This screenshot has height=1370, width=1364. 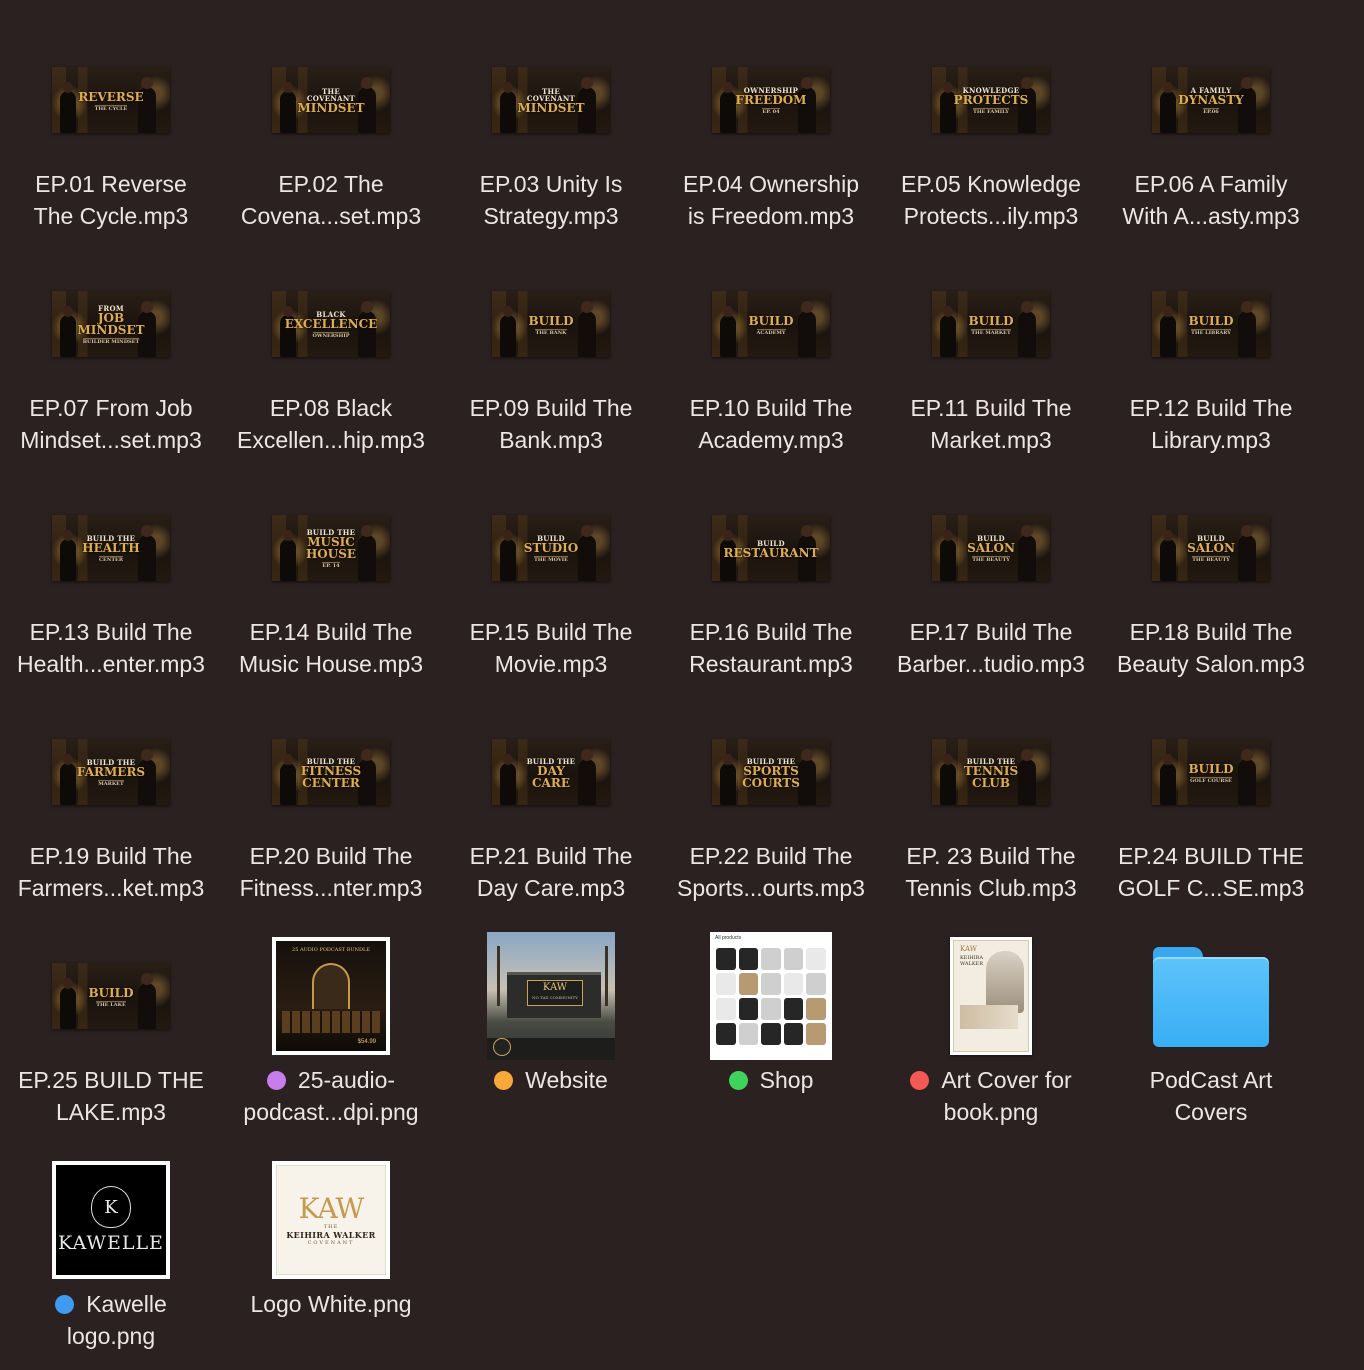 I want to click on episode-thumbnail: BUILD THE TENNIS CLUB, so click(x=991, y=772).